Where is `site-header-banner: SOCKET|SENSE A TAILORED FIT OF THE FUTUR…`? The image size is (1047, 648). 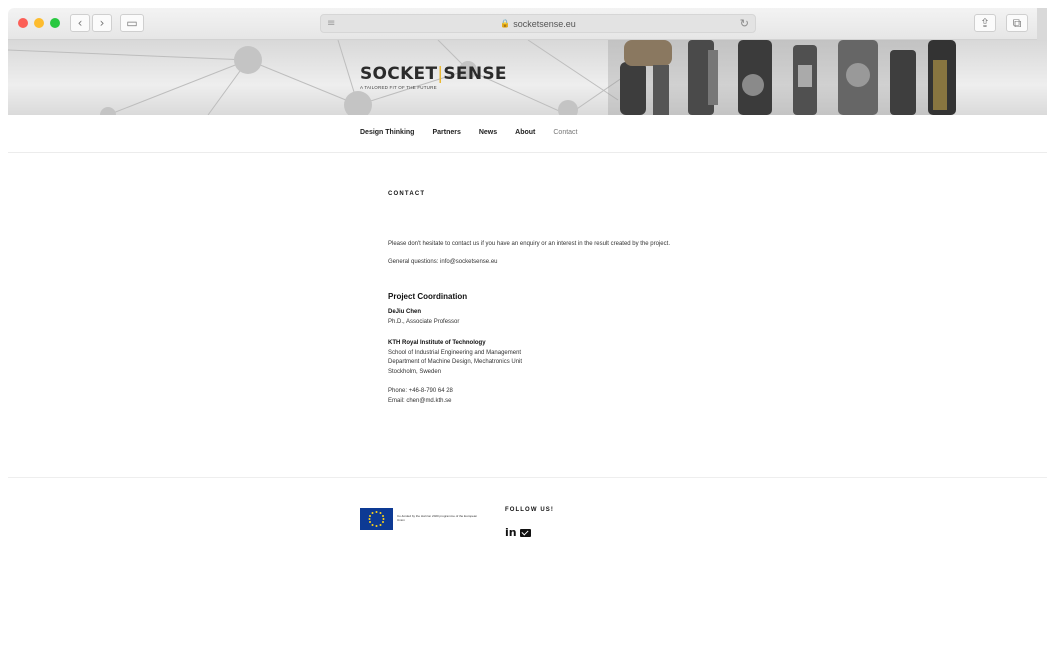
site-header-banner: SOCKET|SENSE A TAILORED FIT OF THE FUTUR… is located at coordinates (527, 77).